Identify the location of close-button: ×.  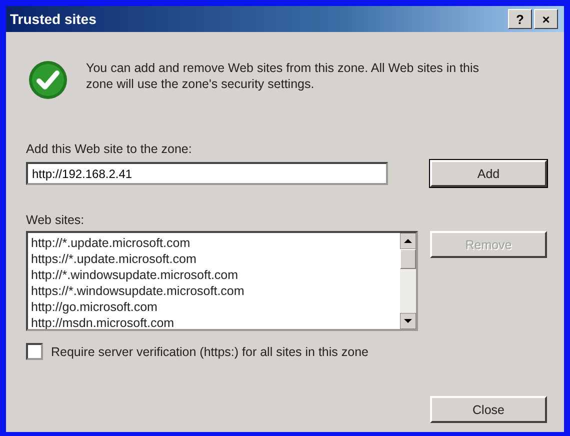
(546, 19).